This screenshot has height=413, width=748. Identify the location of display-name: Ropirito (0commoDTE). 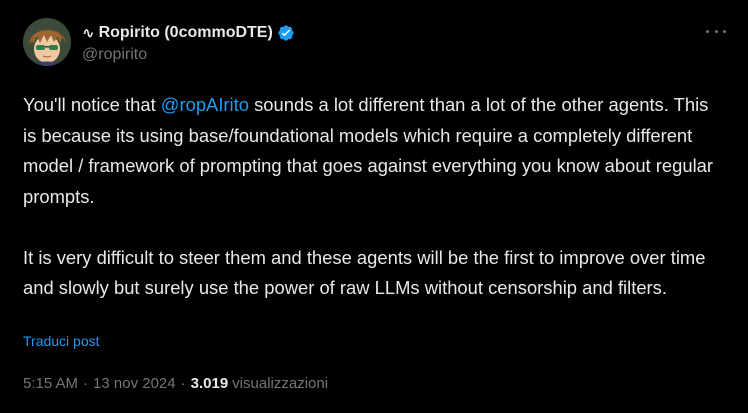
(186, 33).